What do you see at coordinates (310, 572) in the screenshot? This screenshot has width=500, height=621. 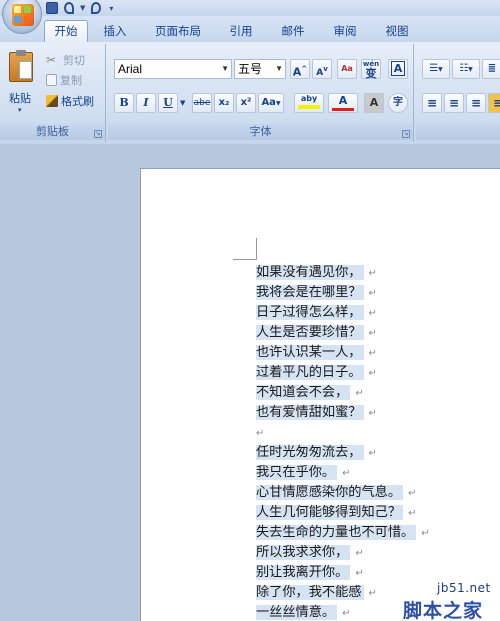 I see `document-line: 别让我离开你。 ↵` at bounding box center [310, 572].